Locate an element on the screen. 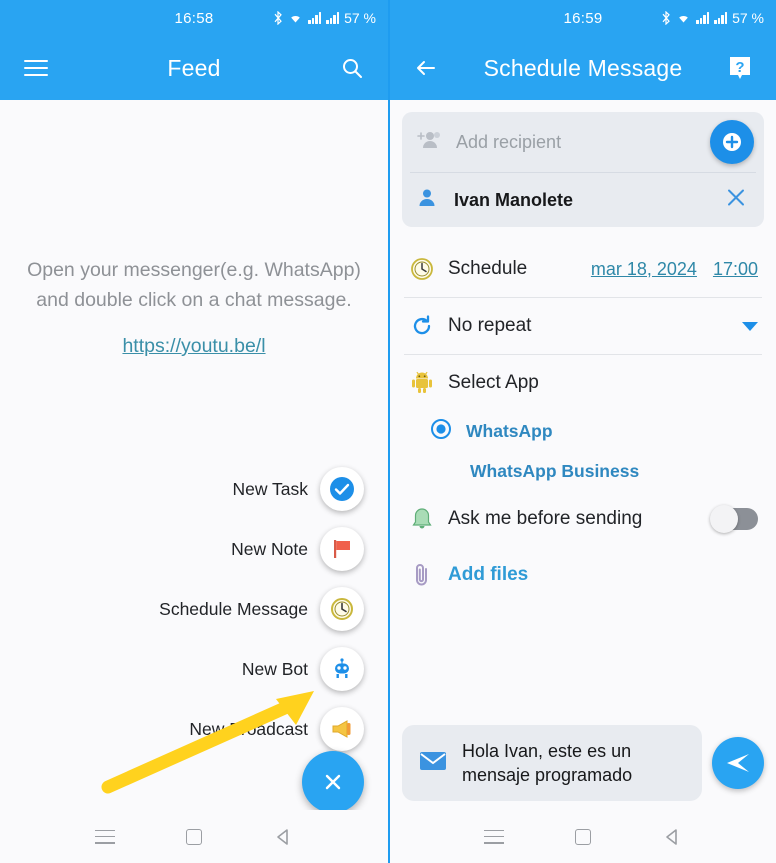  help-question-icon: ? is located at coordinates (740, 68).